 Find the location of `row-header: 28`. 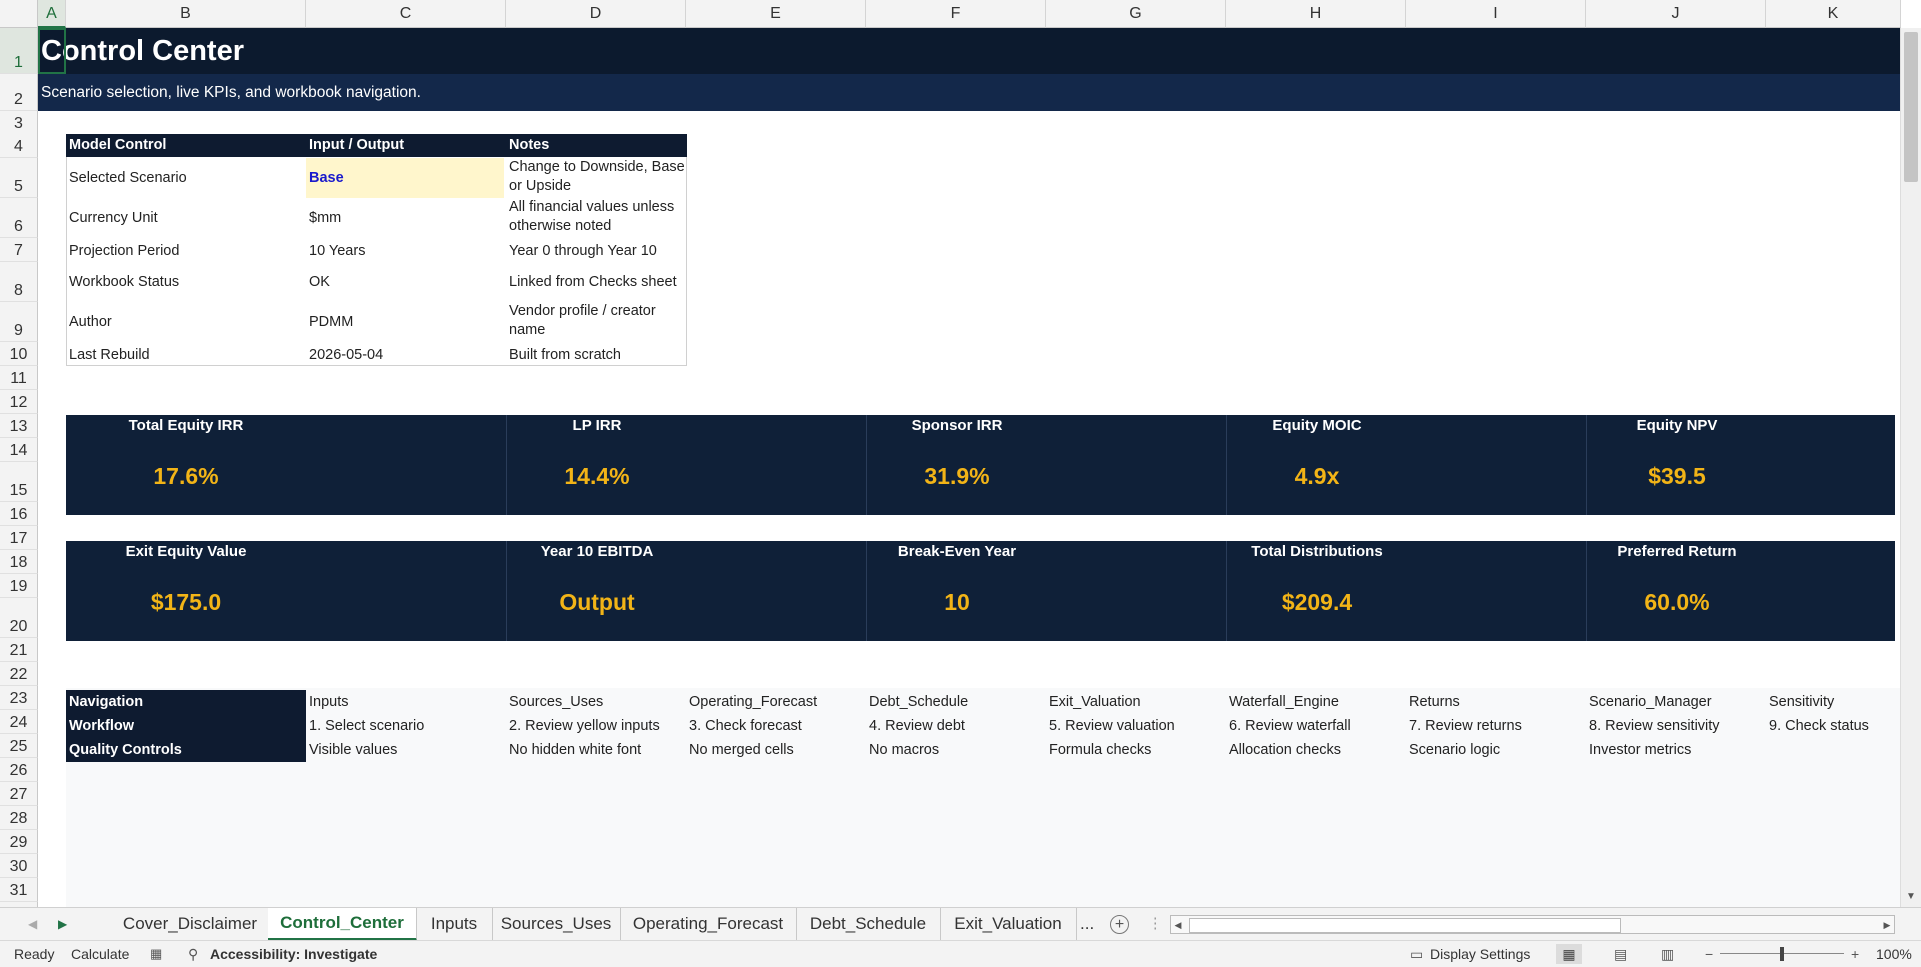

row-header: 28 is located at coordinates (19, 818).